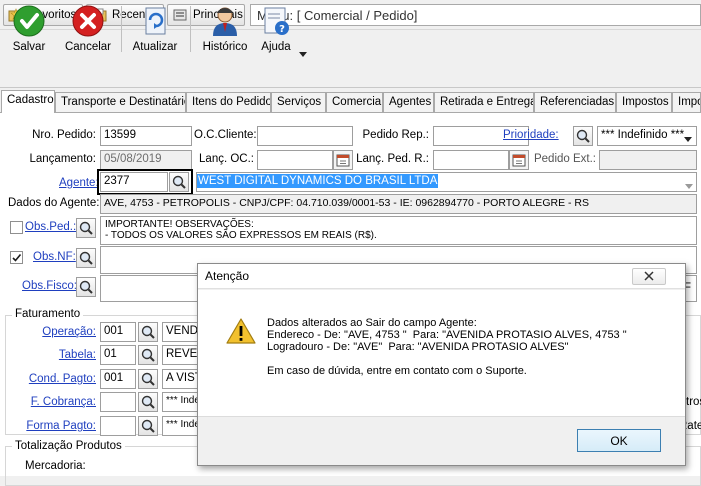 This screenshot has width=701, height=486. I want to click on dados-agente-label: Dados do Agente:, so click(54, 203).